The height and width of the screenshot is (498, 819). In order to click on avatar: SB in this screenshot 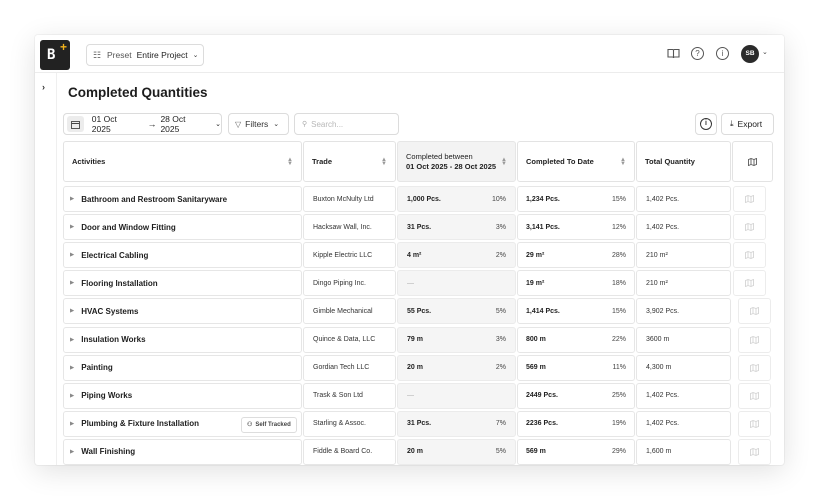, I will do `click(750, 54)`.